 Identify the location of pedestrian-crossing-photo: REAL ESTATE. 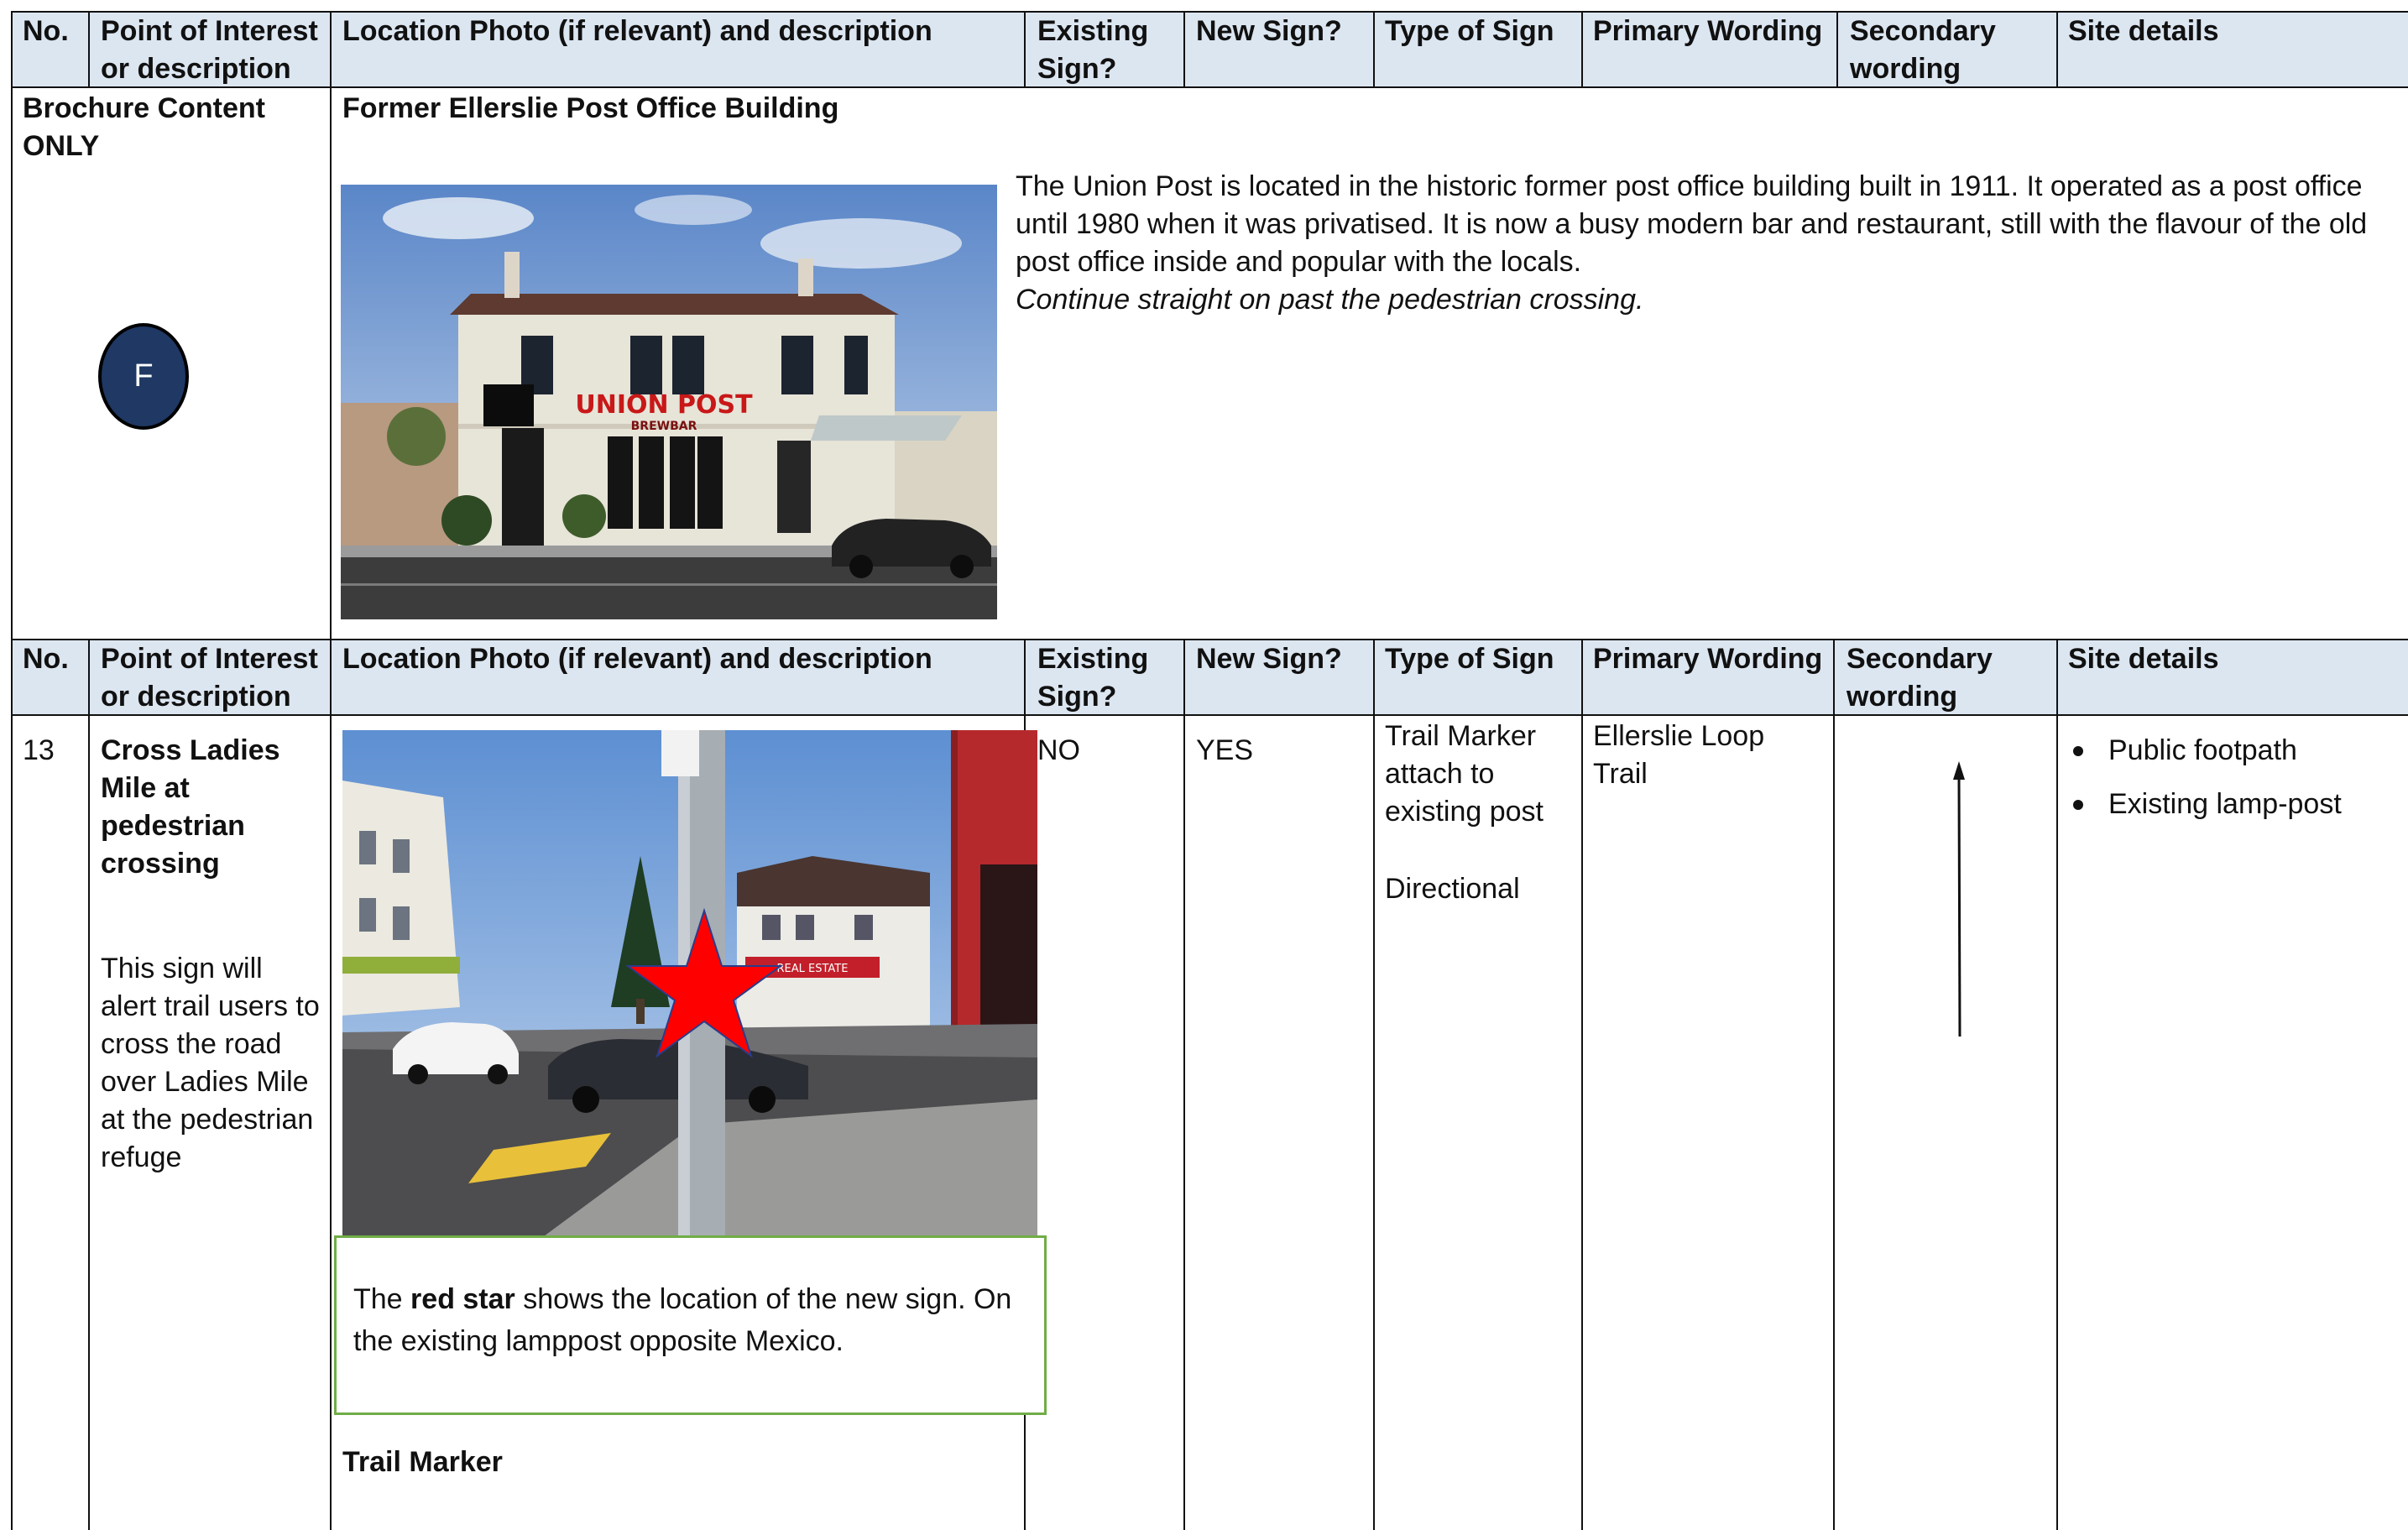
(689, 983).